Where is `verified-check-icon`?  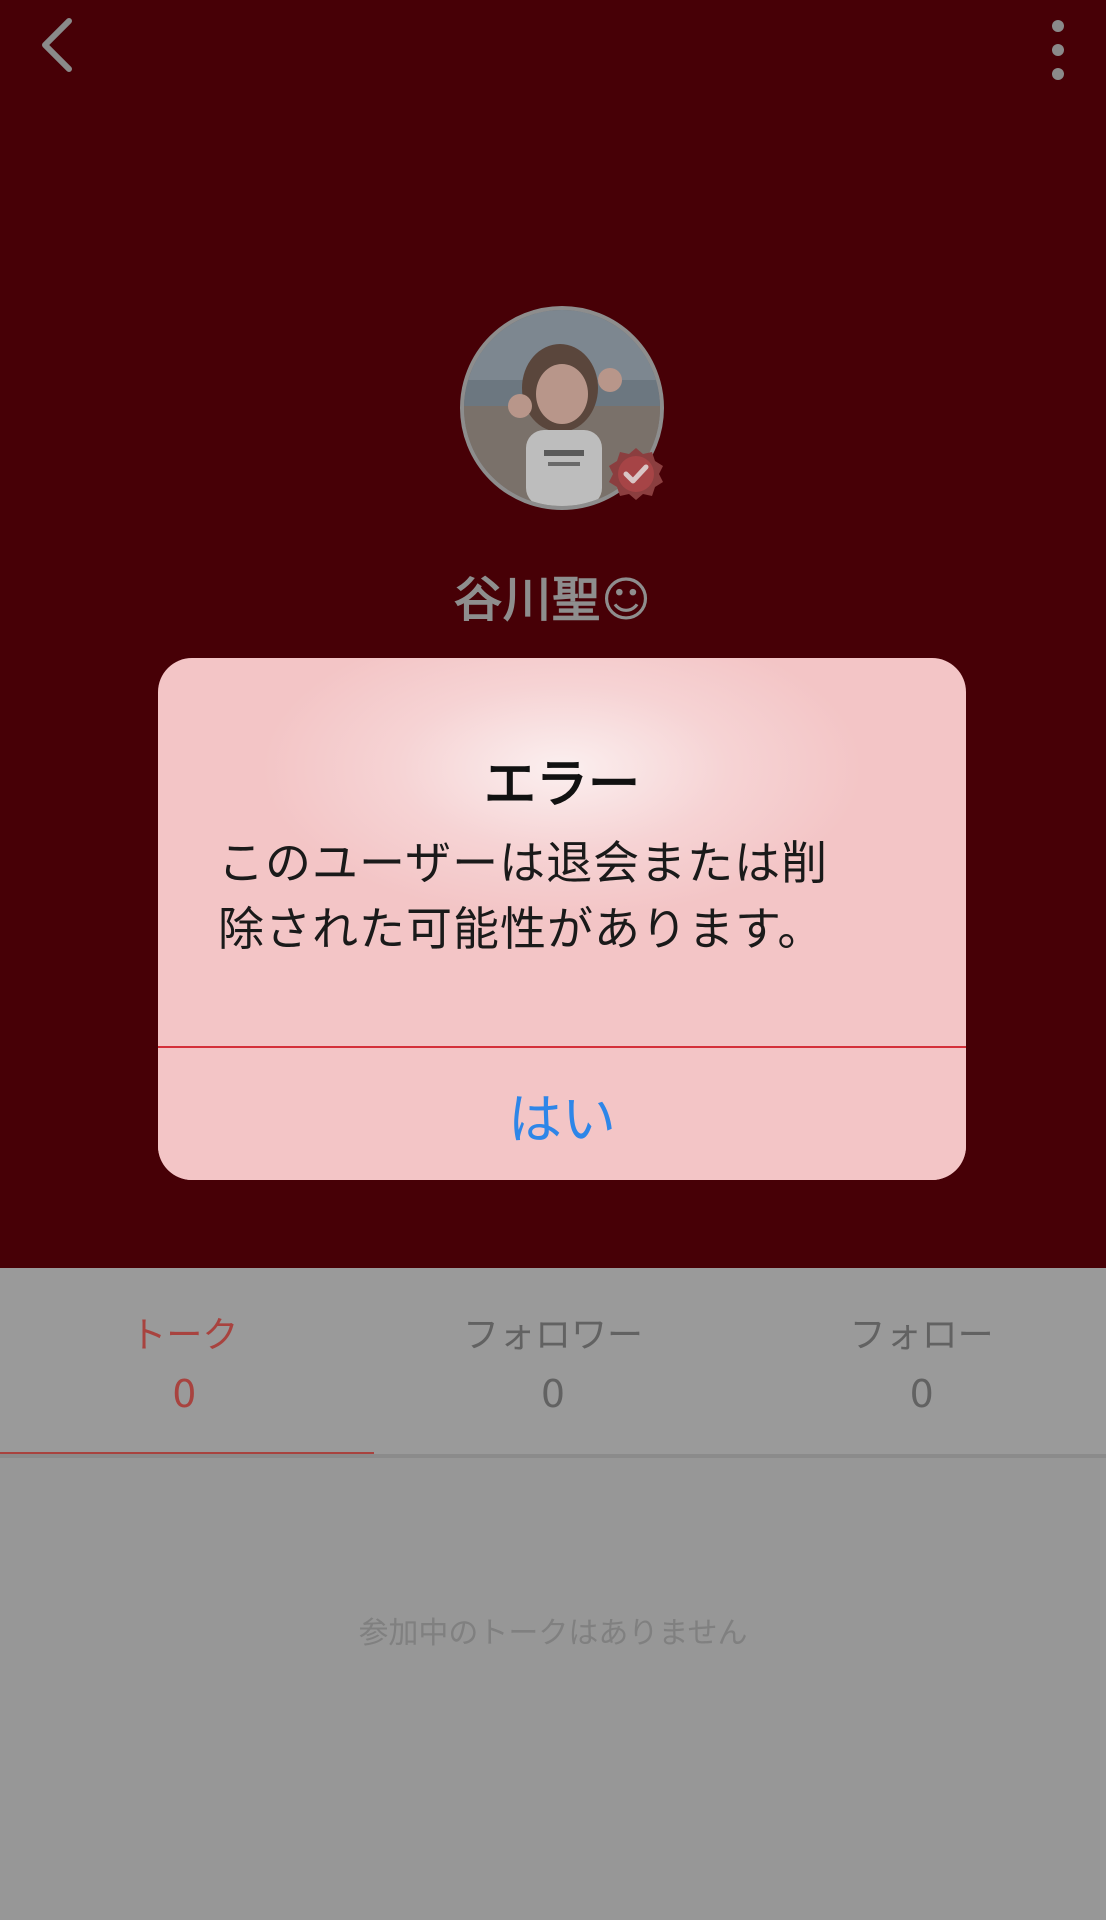
verified-check-icon is located at coordinates (636, 474).